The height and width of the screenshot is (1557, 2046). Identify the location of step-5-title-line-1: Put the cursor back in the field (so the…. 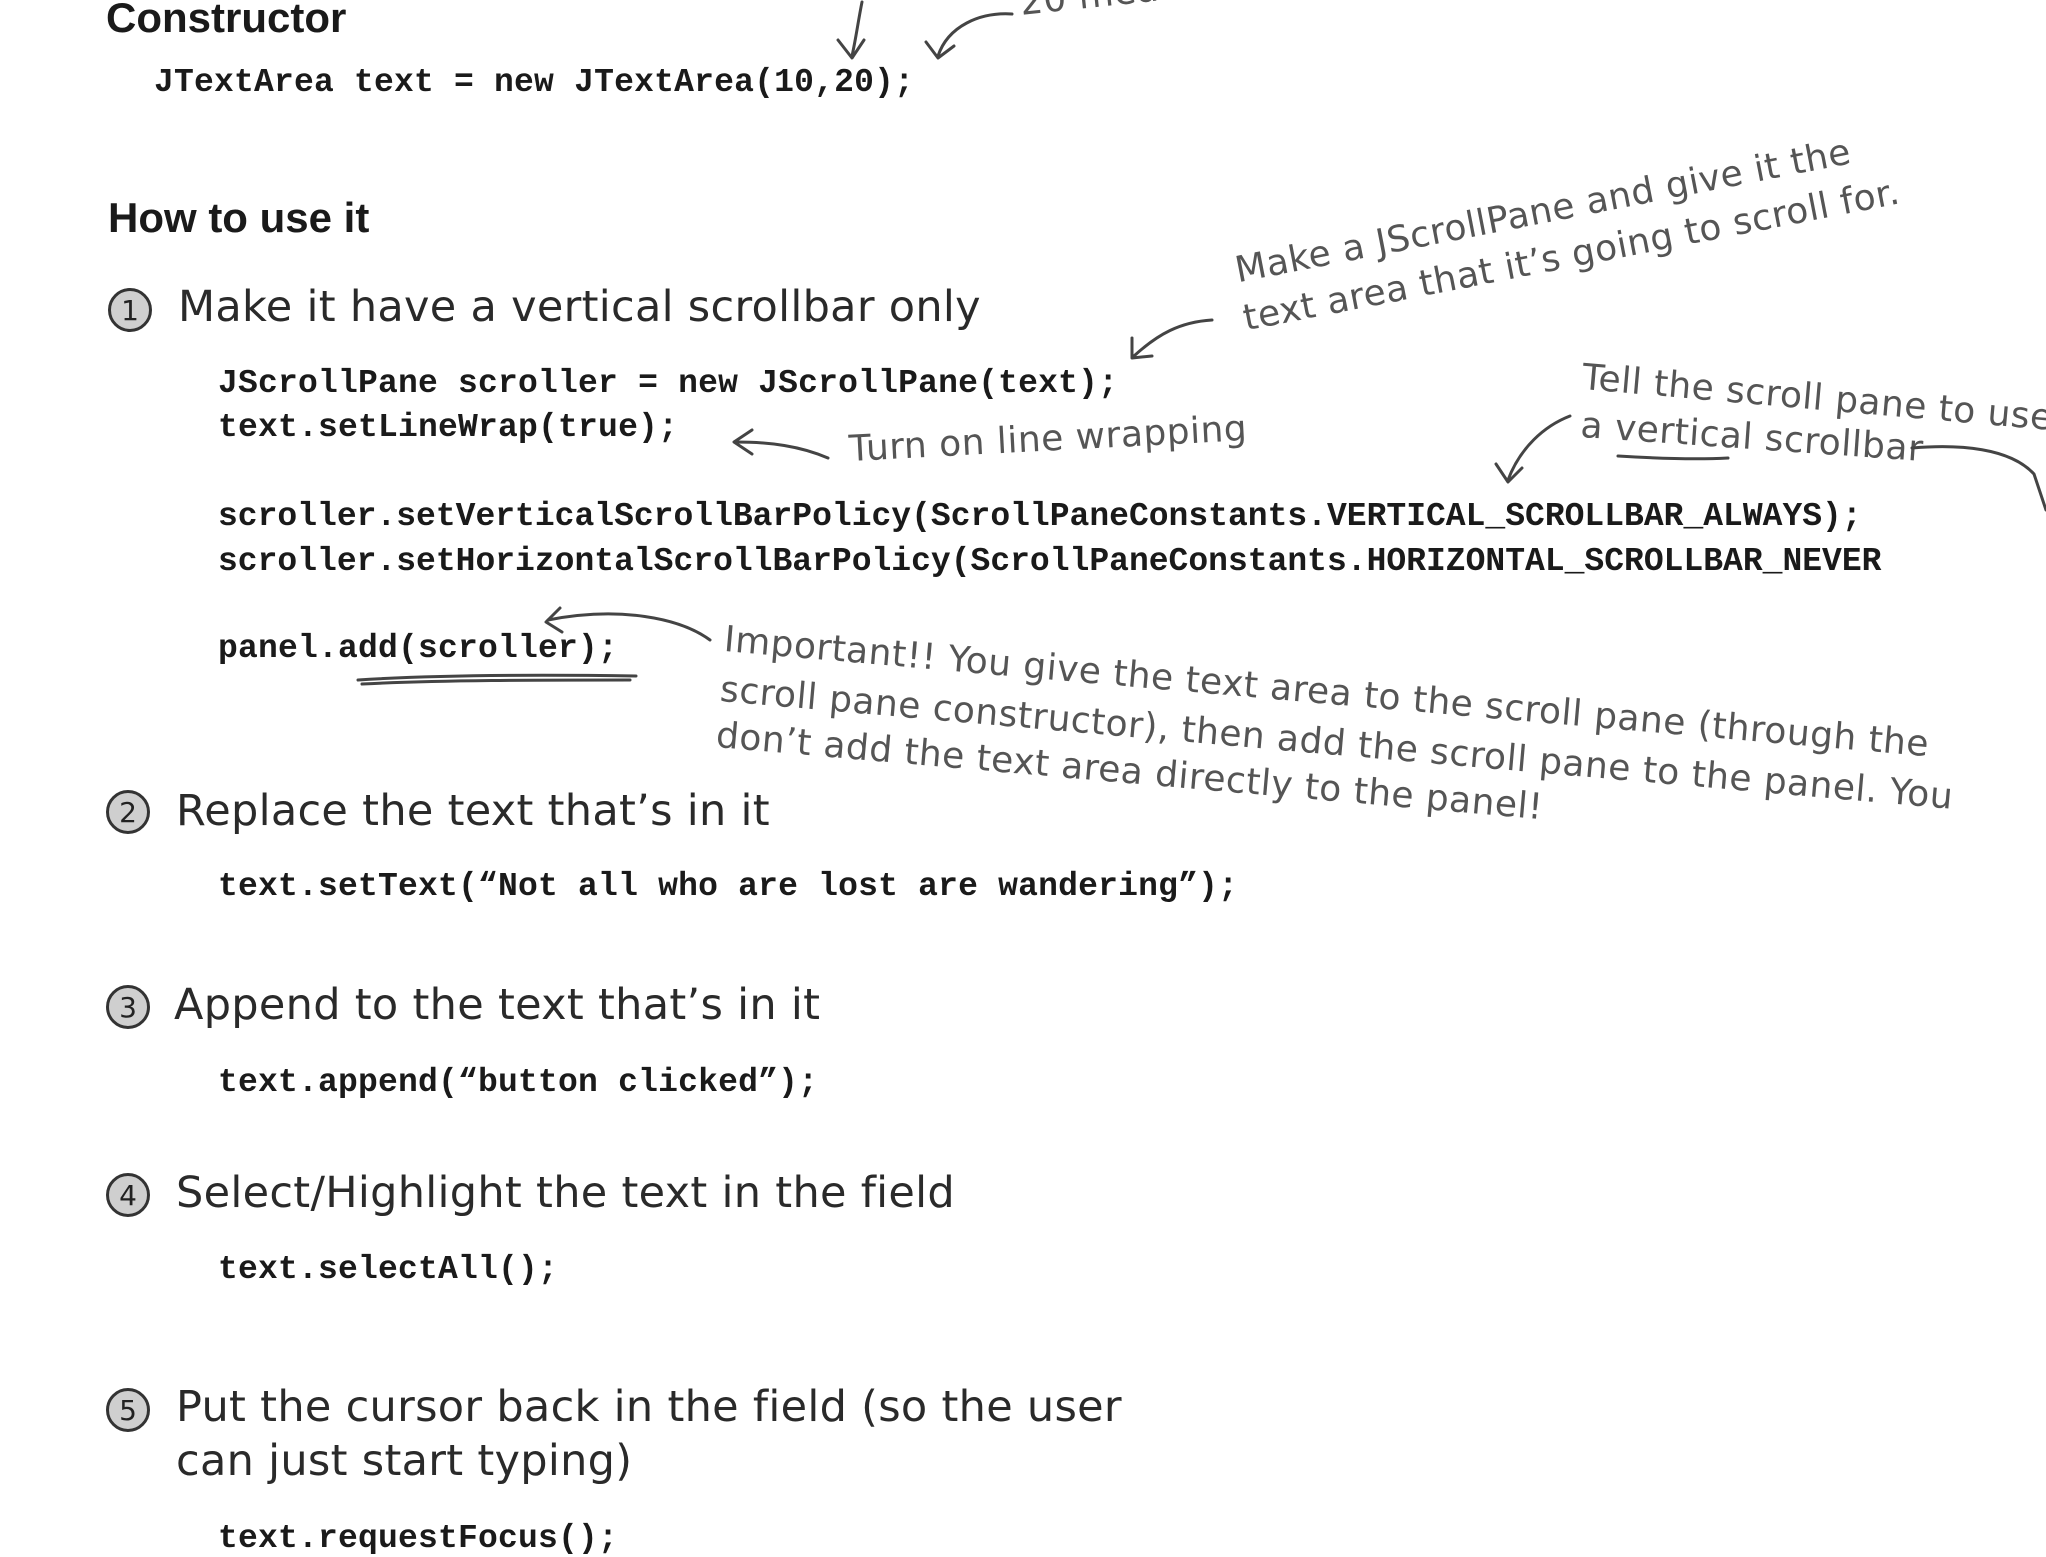
(649, 1407).